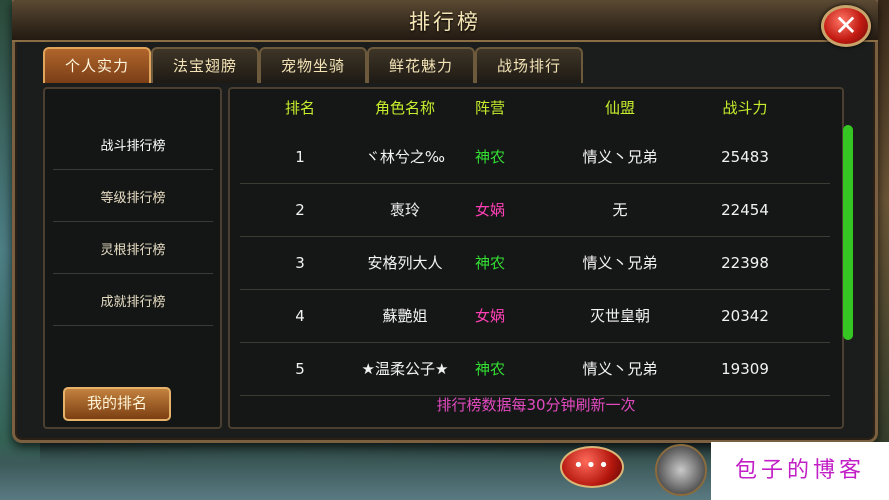  Describe the element at coordinates (745, 108) in the screenshot. I see `header-power: 战斗力` at that location.